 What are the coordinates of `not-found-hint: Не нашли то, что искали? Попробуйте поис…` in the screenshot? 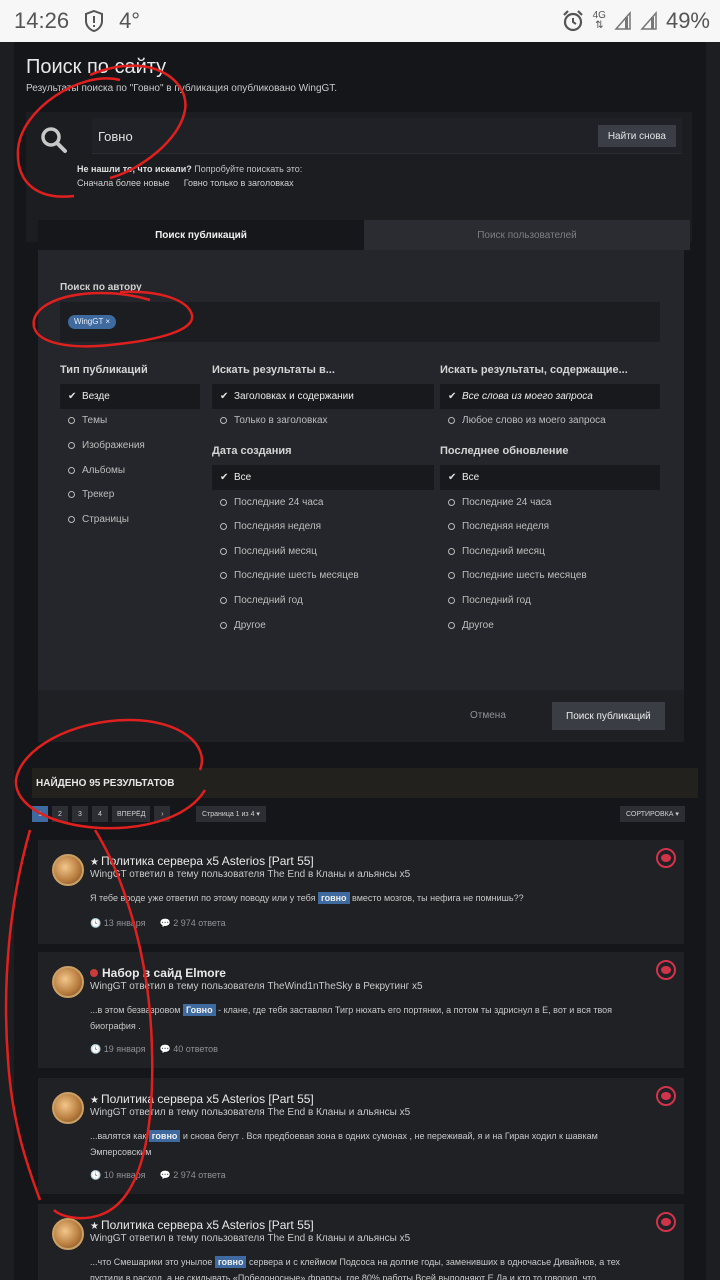 It's located at (190, 169).